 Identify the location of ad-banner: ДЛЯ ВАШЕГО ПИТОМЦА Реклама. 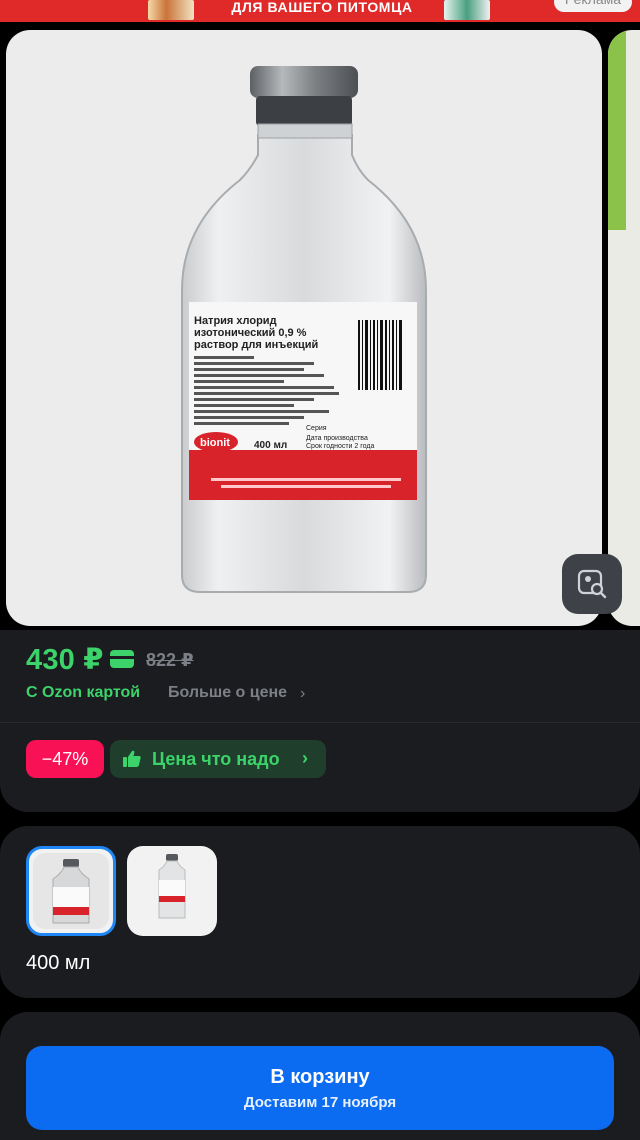
(320, 11).